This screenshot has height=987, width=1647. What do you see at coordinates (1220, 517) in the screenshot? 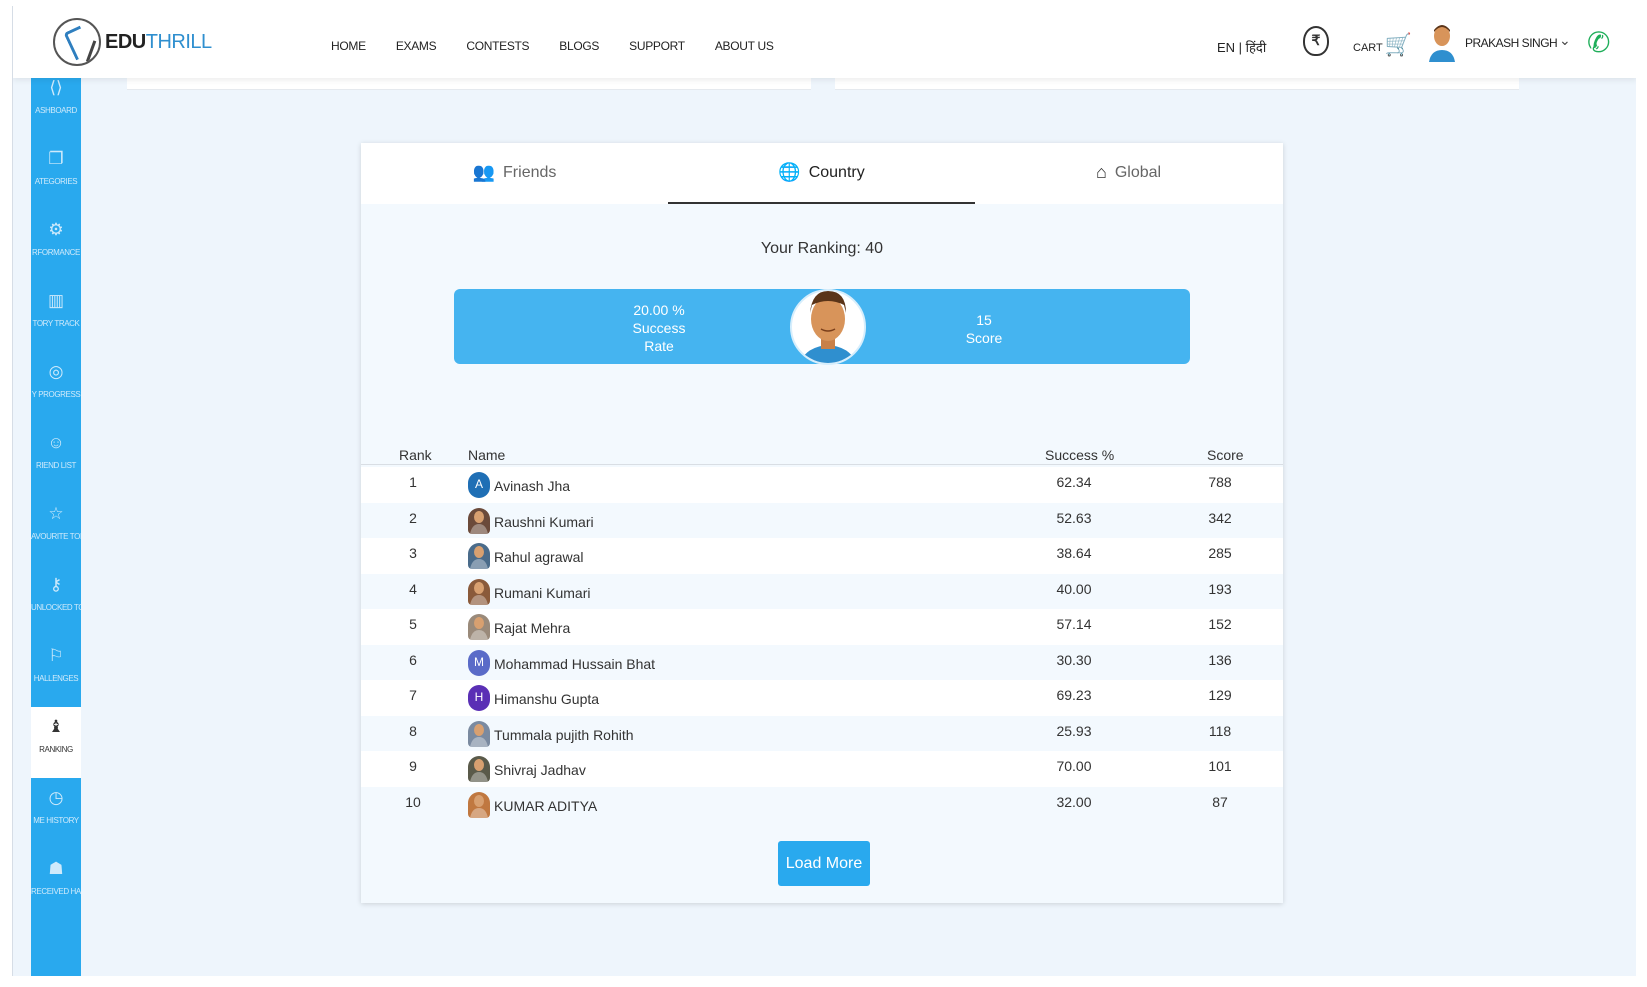
I see `score-cell: 342` at bounding box center [1220, 517].